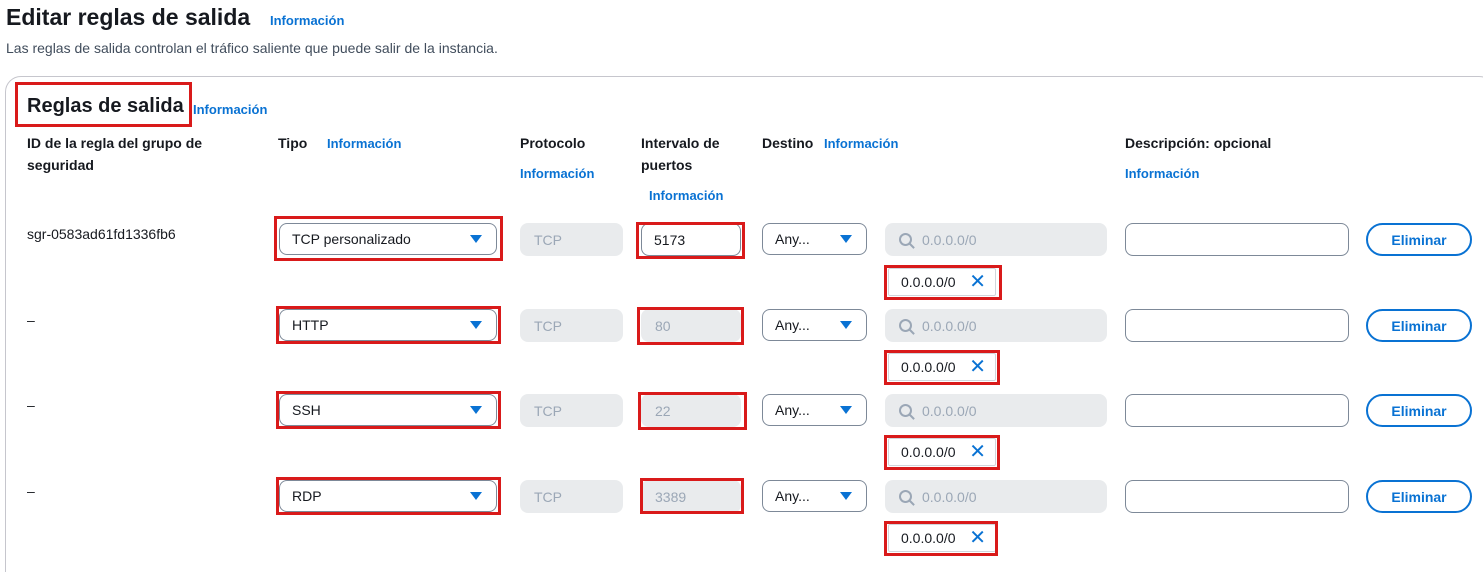  Describe the element at coordinates (307, 496) in the screenshot. I see `type-select-value: RDP` at that location.